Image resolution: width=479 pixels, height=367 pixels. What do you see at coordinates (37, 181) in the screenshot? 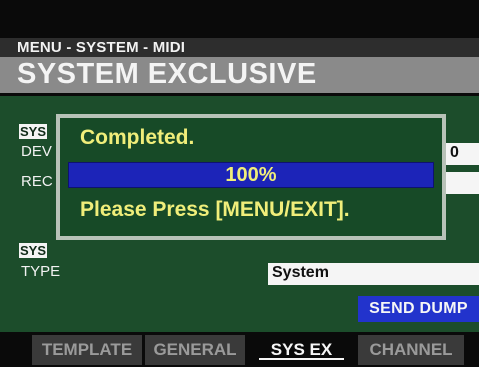
I see `receive-label: REC` at bounding box center [37, 181].